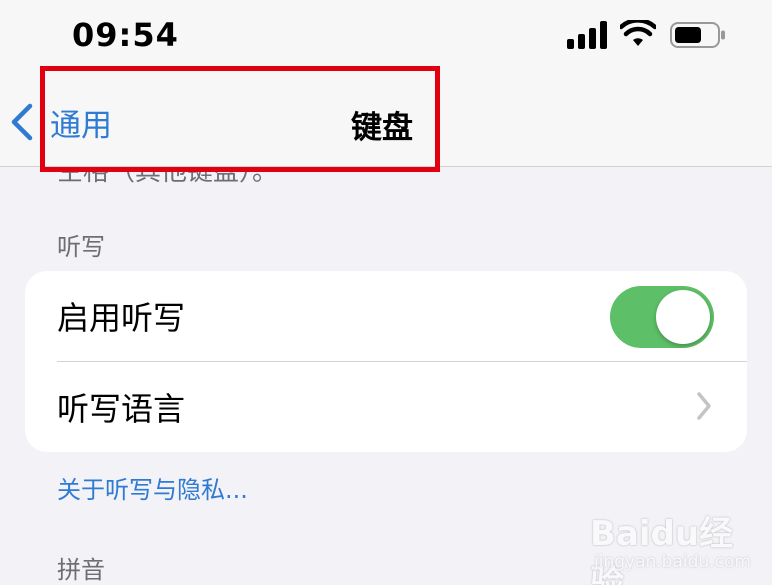 The image size is (772, 585). What do you see at coordinates (638, 33) in the screenshot?
I see `wifi-icon` at bounding box center [638, 33].